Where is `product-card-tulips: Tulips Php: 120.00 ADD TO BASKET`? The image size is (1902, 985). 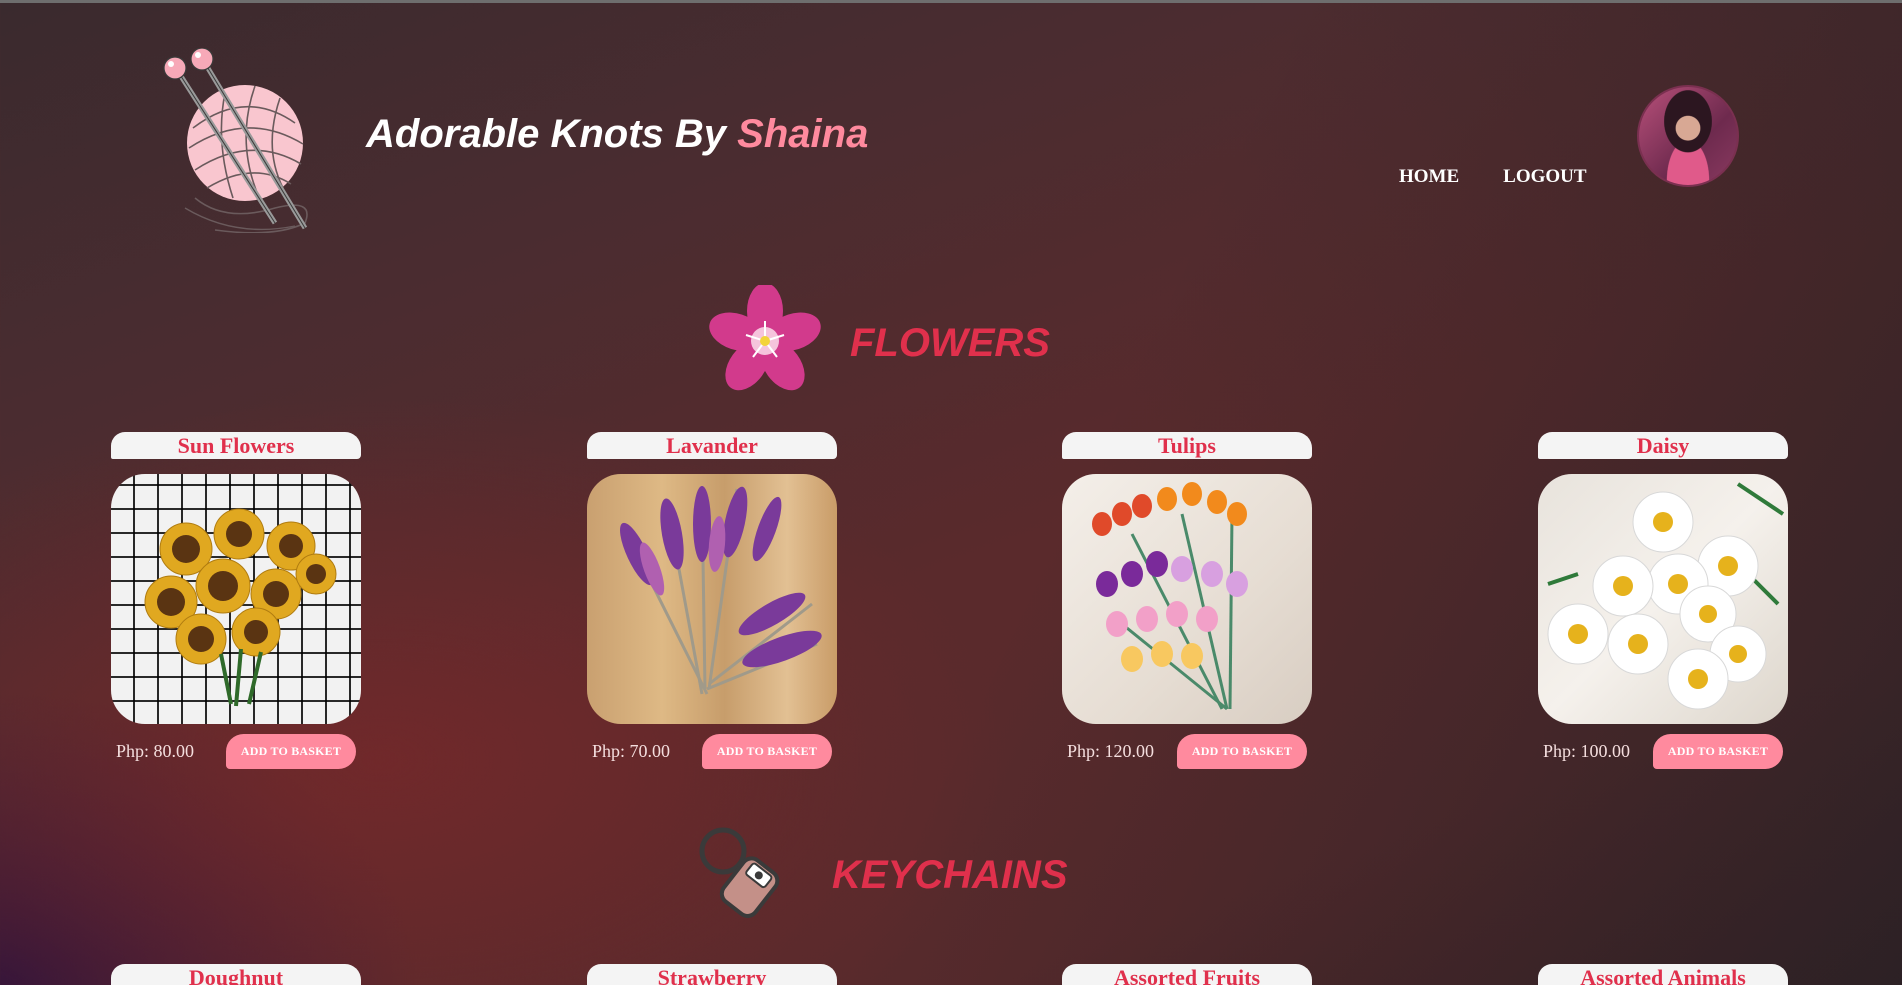 product-card-tulips: Tulips Php: 120.00 ADD TO BASKET is located at coordinates (1187, 600).